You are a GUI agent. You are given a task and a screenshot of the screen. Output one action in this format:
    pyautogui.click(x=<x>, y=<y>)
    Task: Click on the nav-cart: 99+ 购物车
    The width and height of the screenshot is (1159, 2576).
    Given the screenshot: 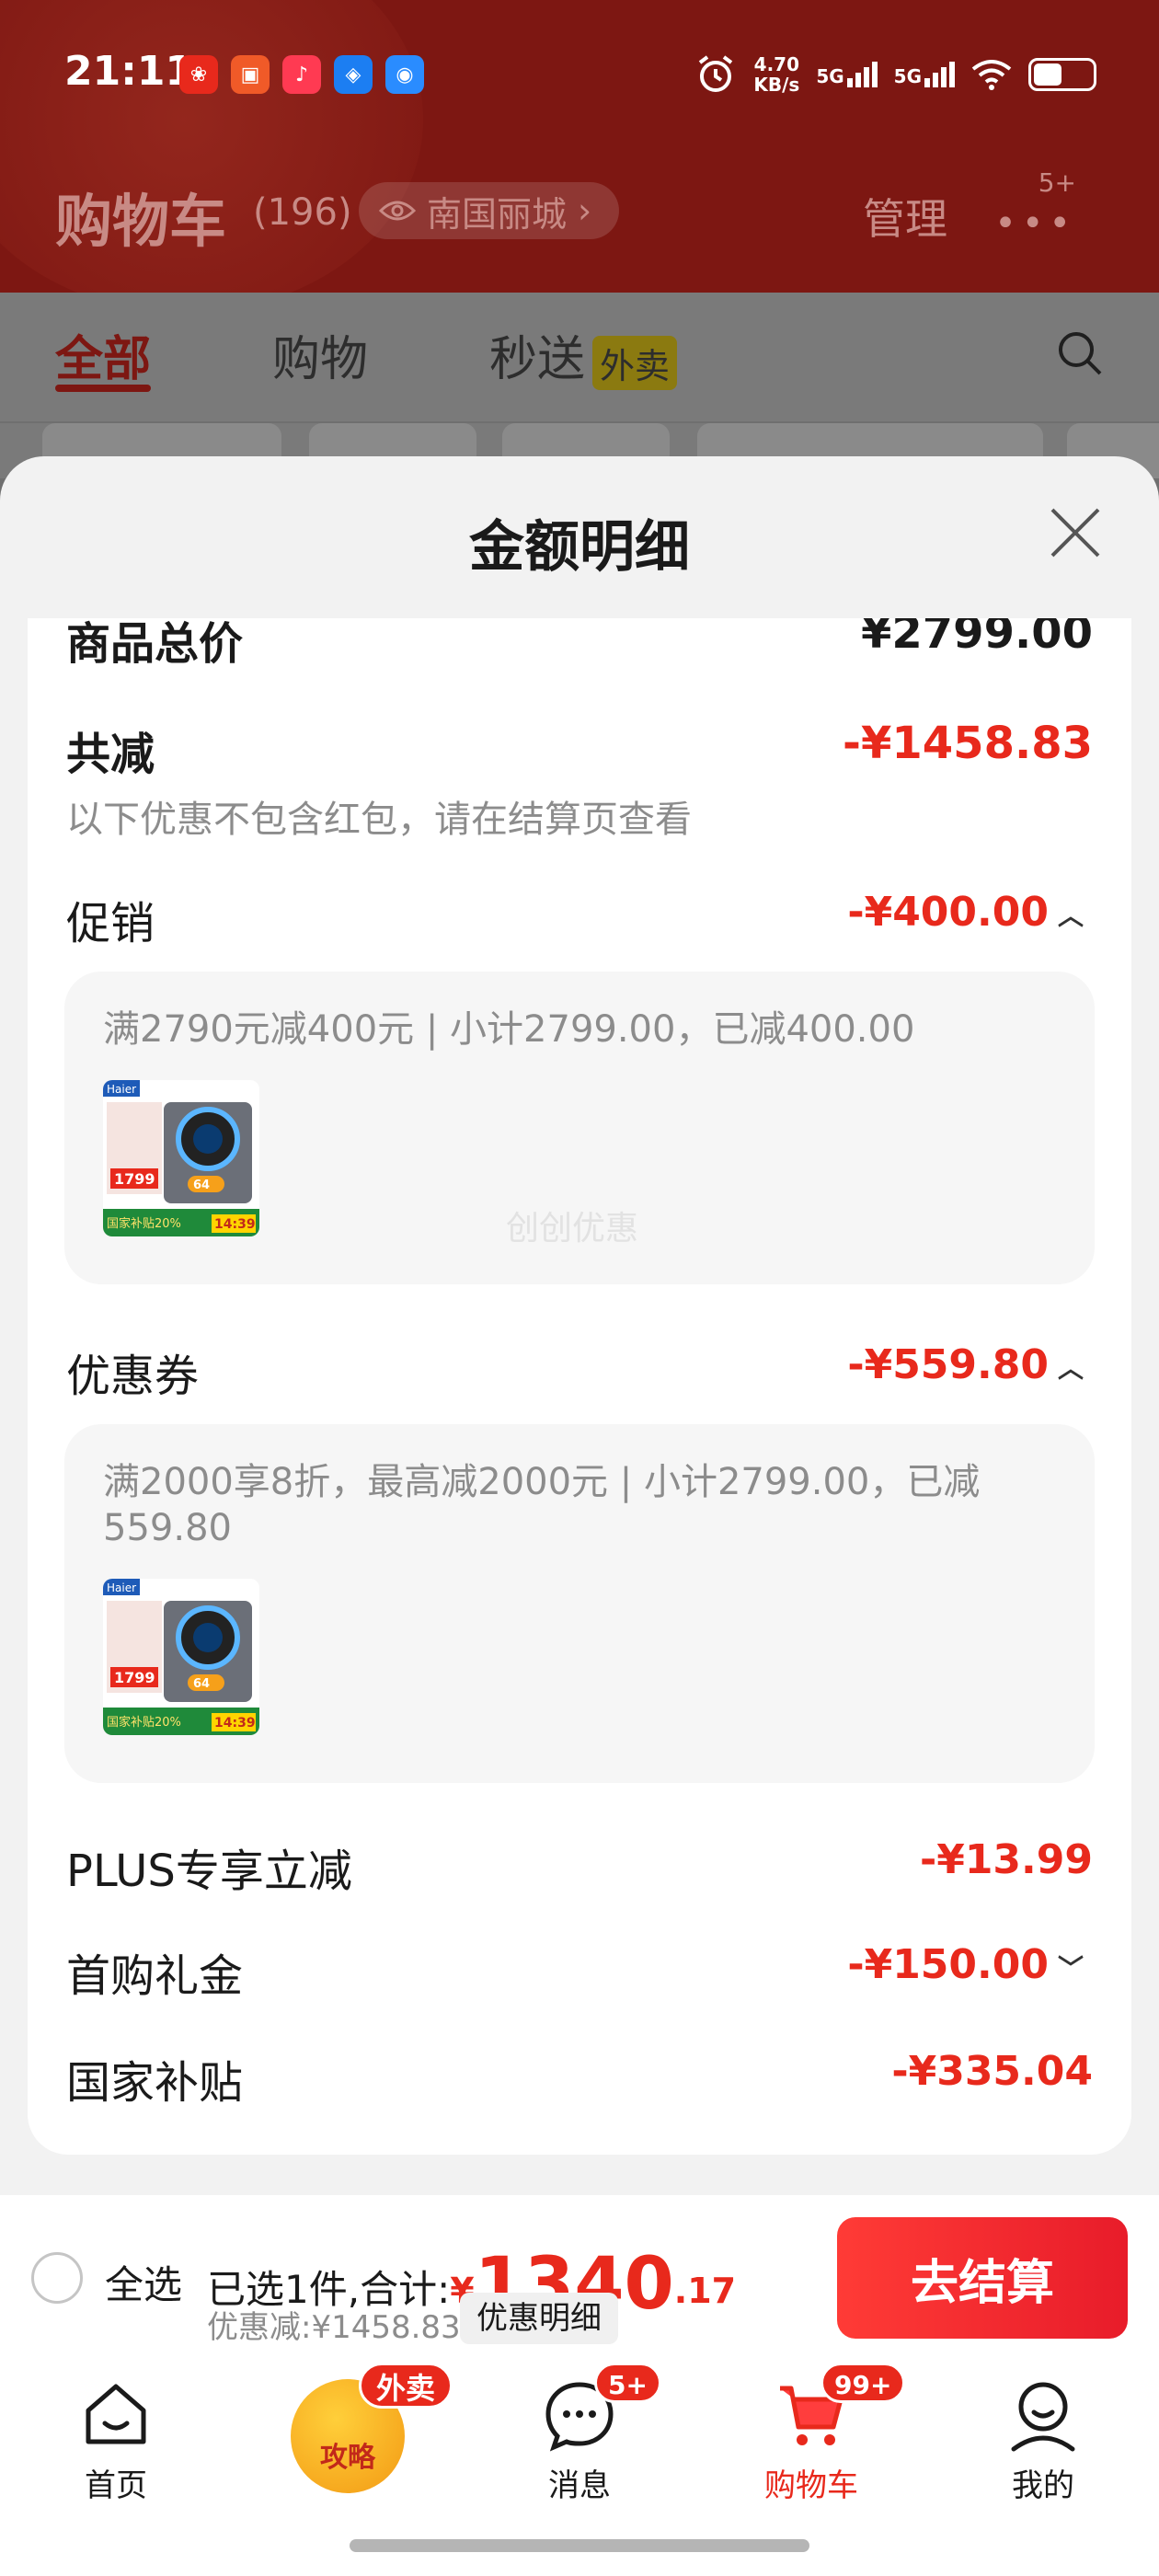 What is the action you would take?
    pyautogui.click(x=822, y=2434)
    